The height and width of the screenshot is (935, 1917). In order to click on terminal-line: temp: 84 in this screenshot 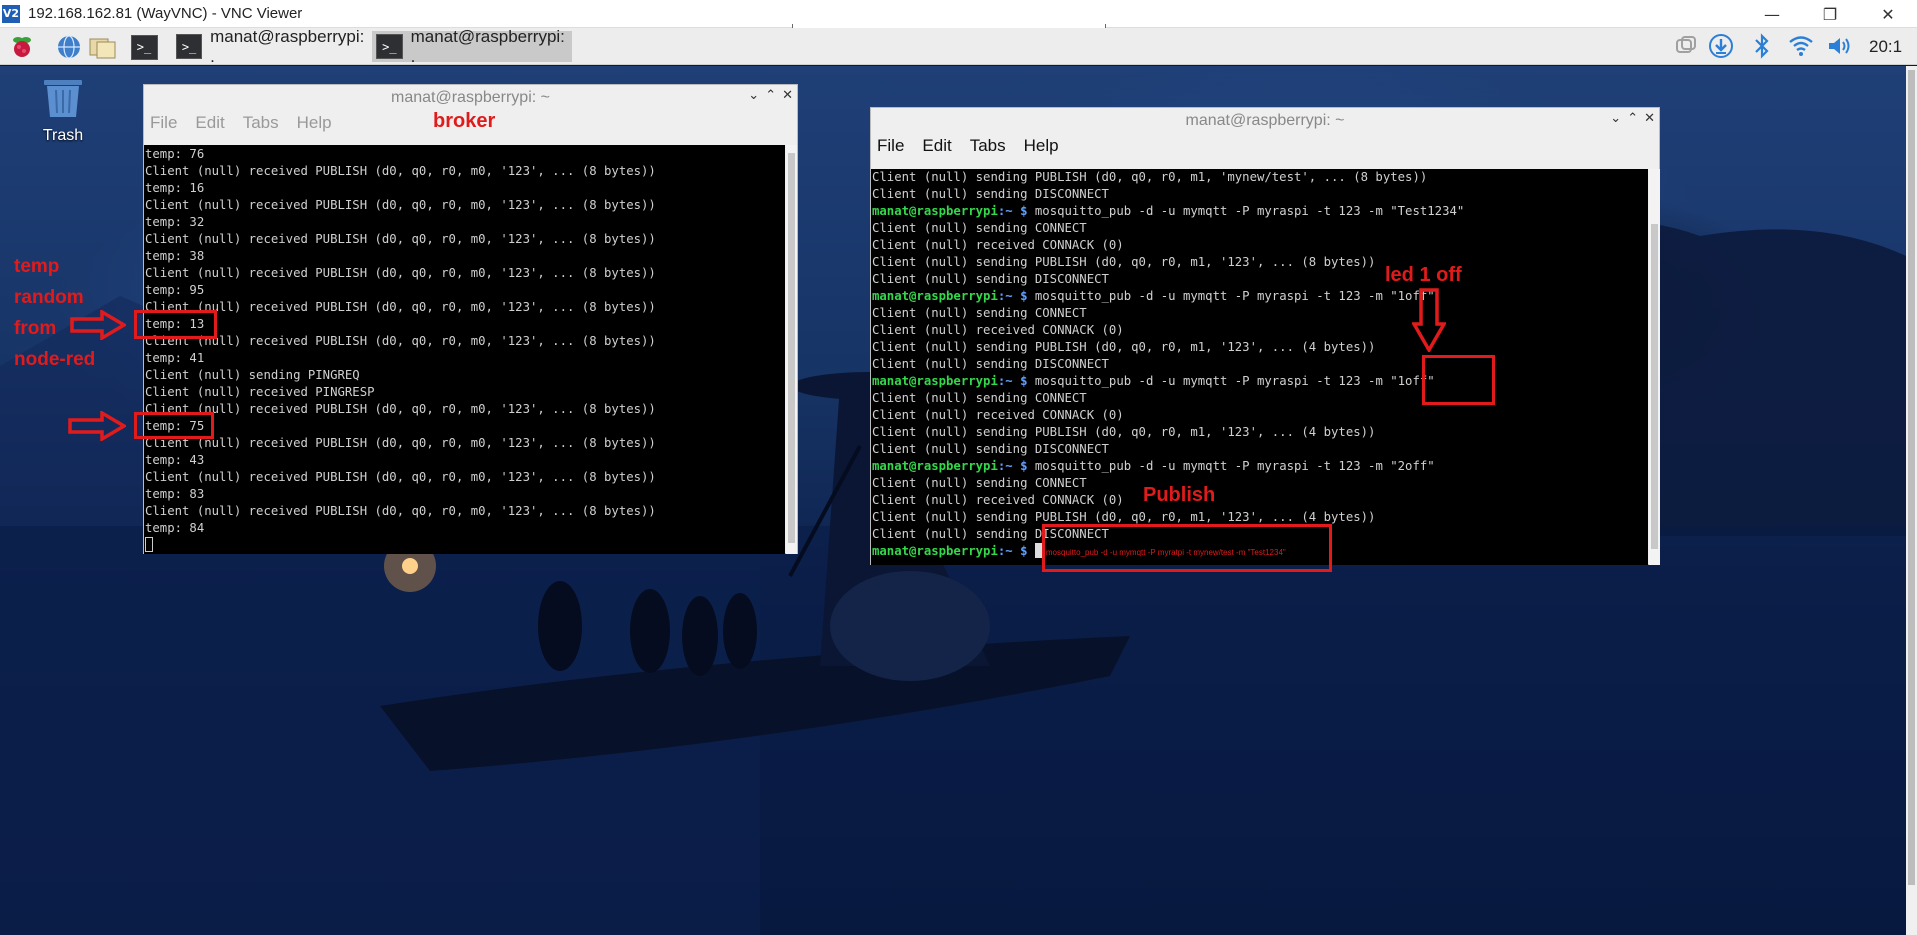, I will do `click(175, 528)`.